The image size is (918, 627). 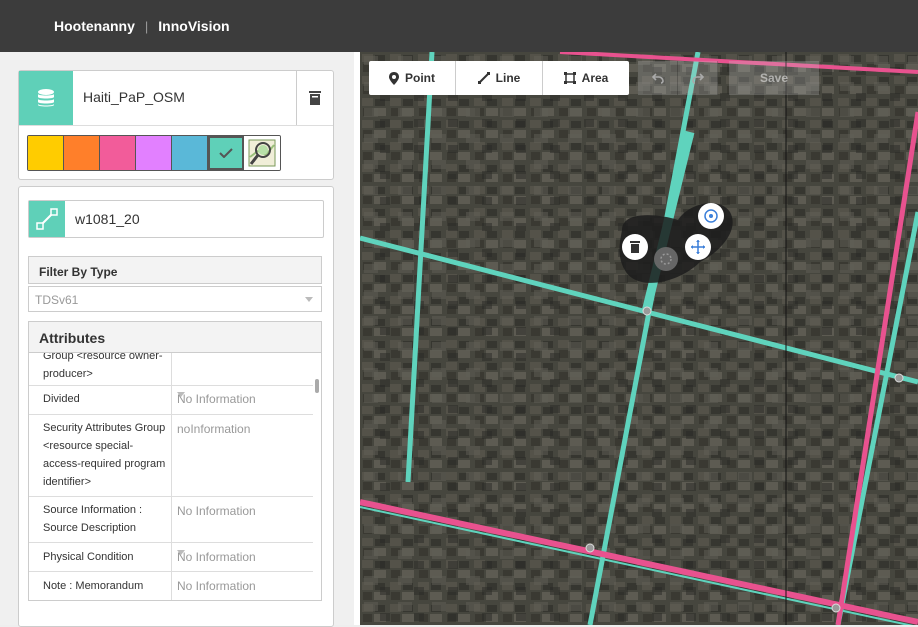 I want to click on undo-icon, so click(x=657, y=78).